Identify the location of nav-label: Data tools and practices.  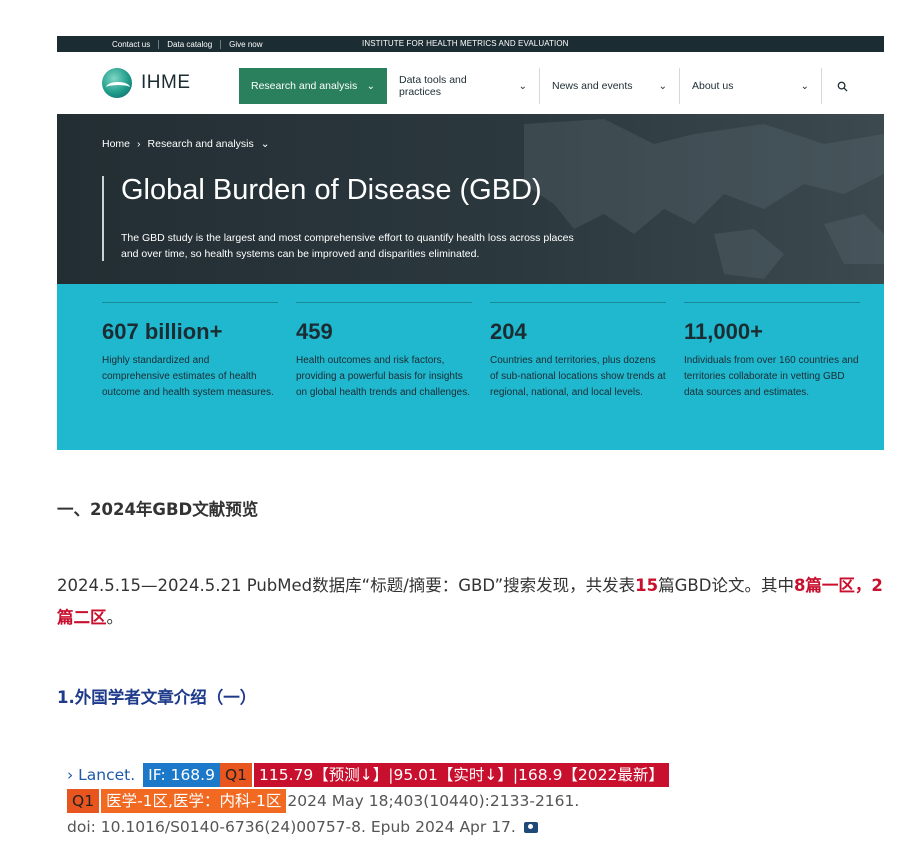
(433, 86).